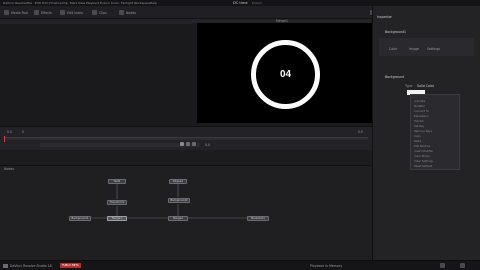  I want to click on node-merge1: Merge1, so click(117, 218).